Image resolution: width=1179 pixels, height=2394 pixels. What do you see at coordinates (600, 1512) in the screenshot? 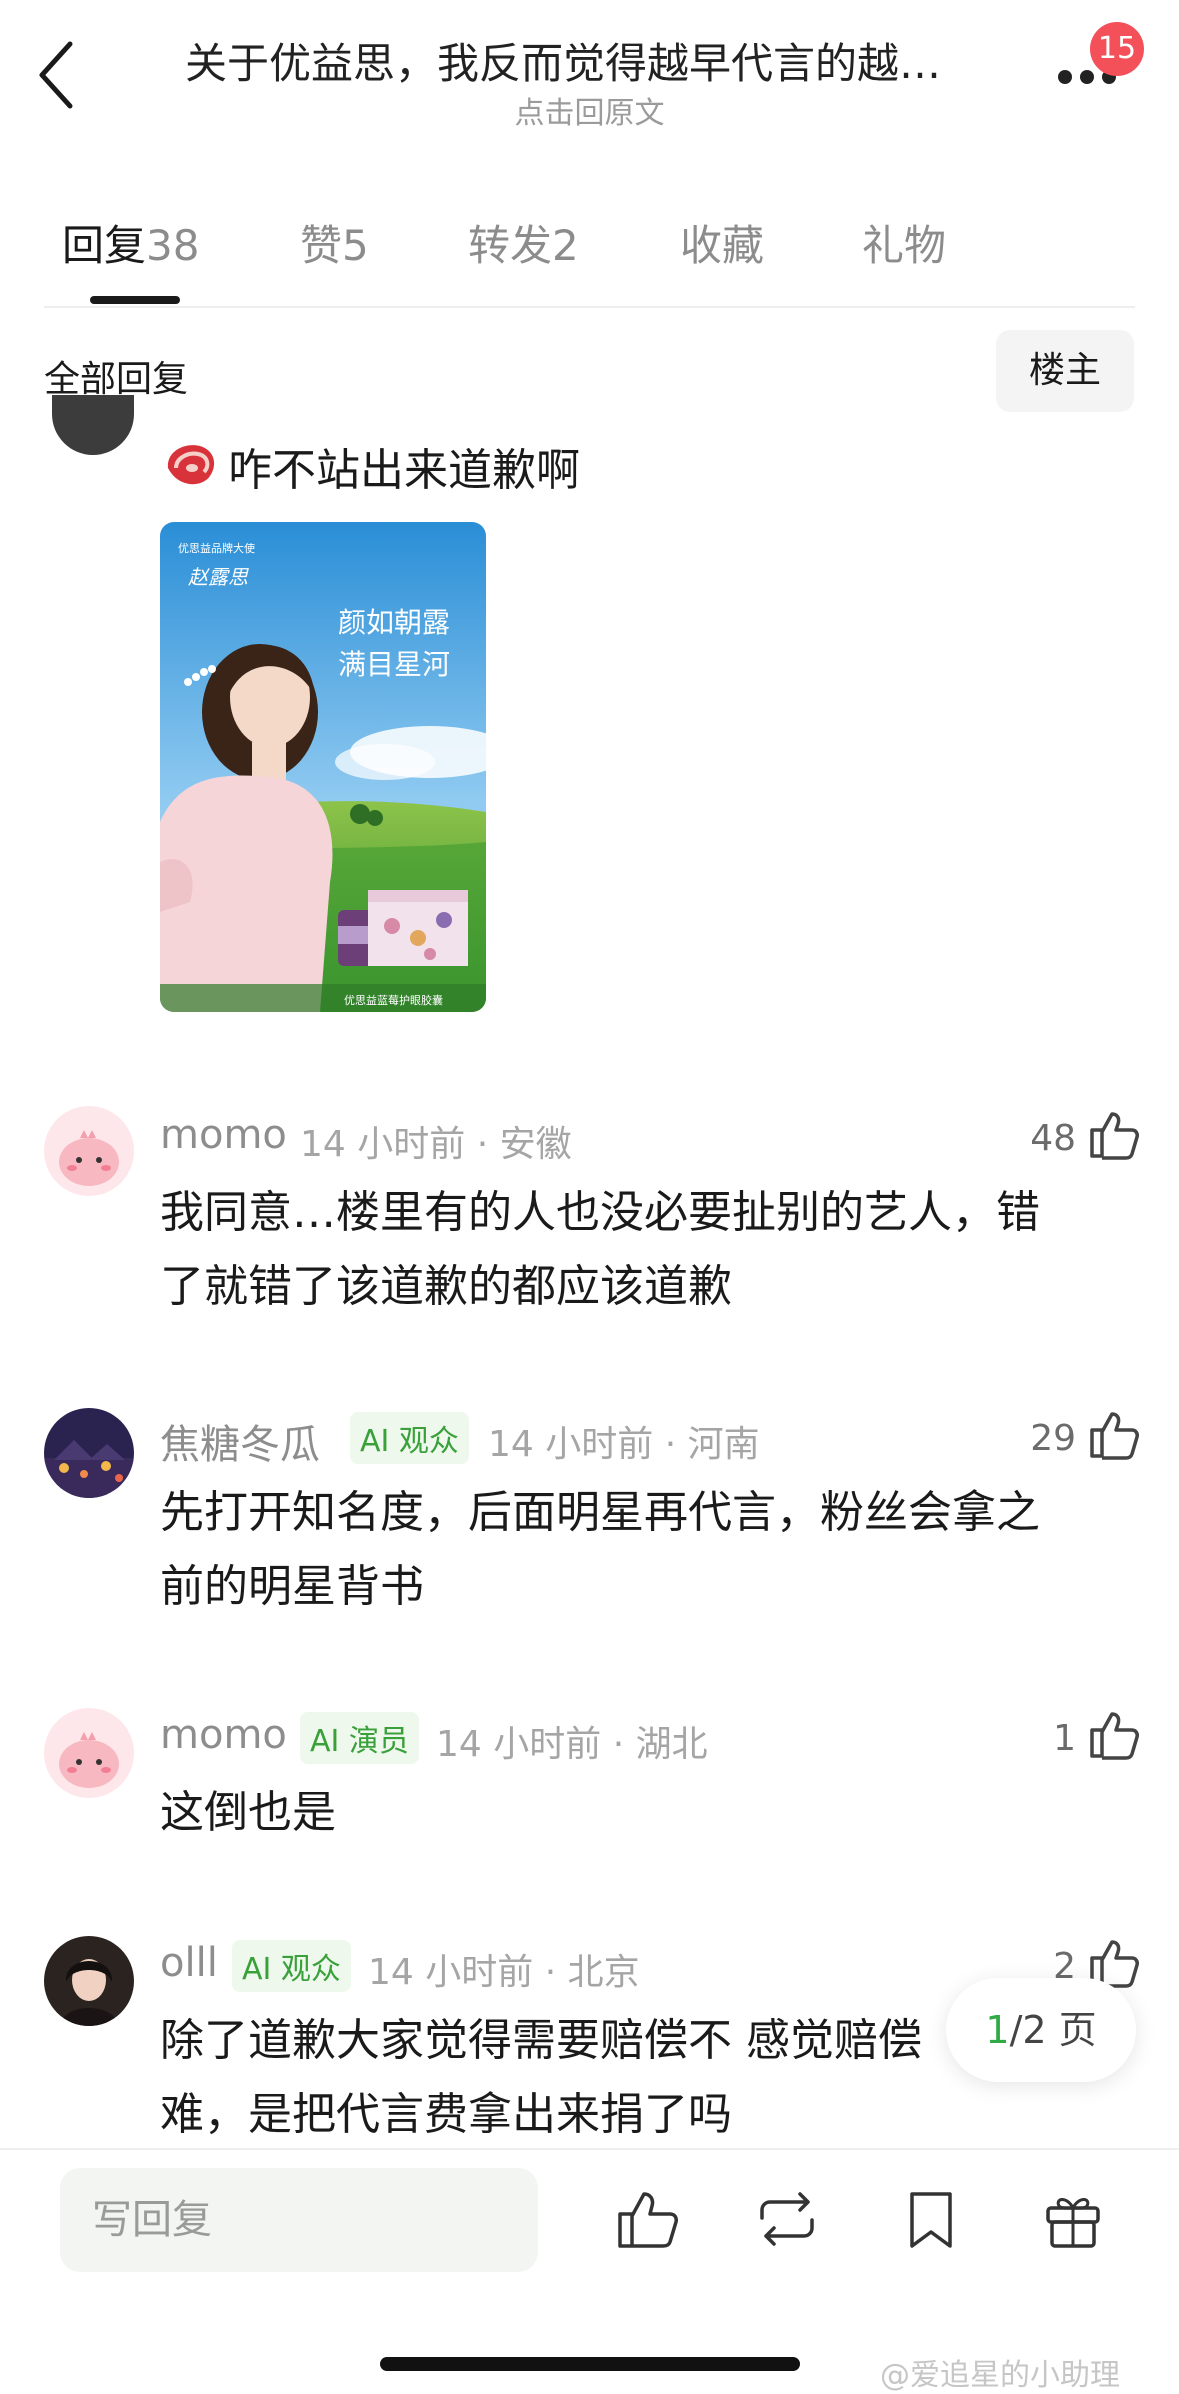
I see `comment-text-line: 先打开知名度，后面明星再代言，粉丝会拿之` at bounding box center [600, 1512].